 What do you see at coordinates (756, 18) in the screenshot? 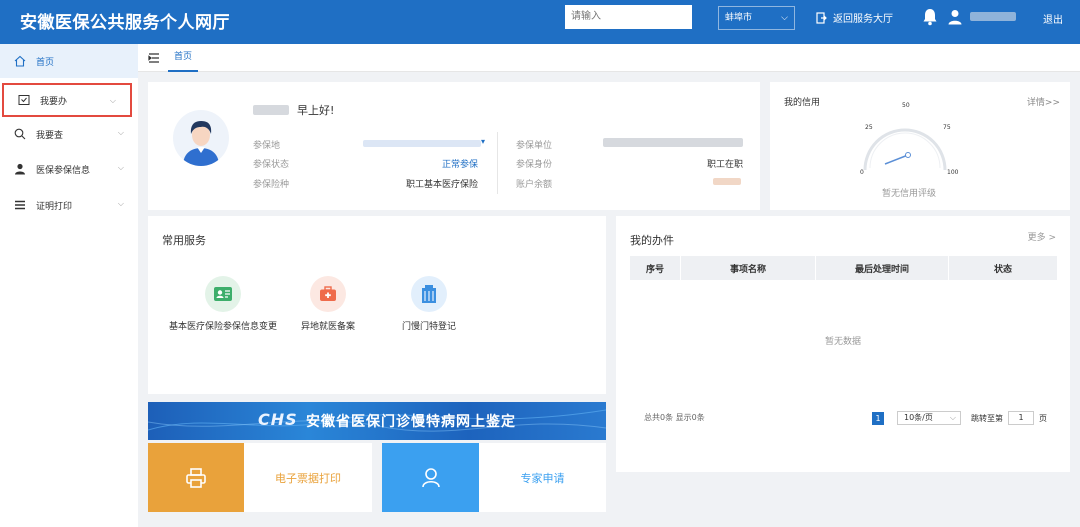
I see `city-select: 蚌埠市 ⌵` at bounding box center [756, 18].